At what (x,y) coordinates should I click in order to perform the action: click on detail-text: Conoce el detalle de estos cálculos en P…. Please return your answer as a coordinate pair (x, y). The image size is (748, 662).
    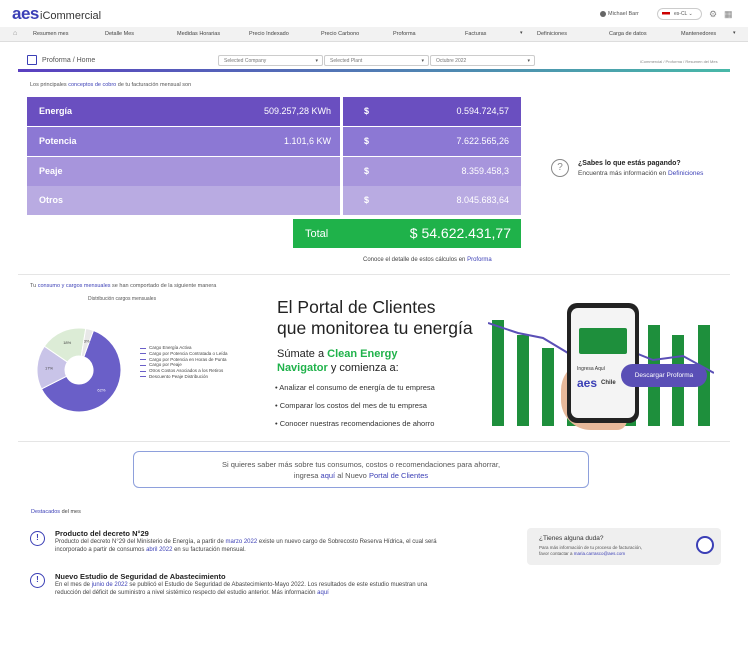
    Looking at the image, I should click on (427, 260).